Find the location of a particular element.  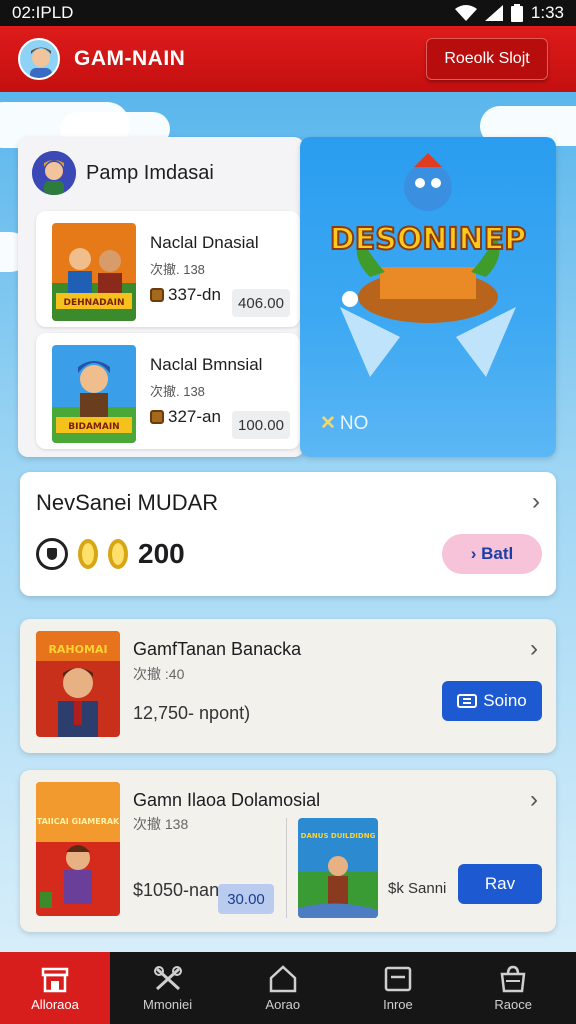

item-subtitle: 次撤 138 is located at coordinates (161, 824).